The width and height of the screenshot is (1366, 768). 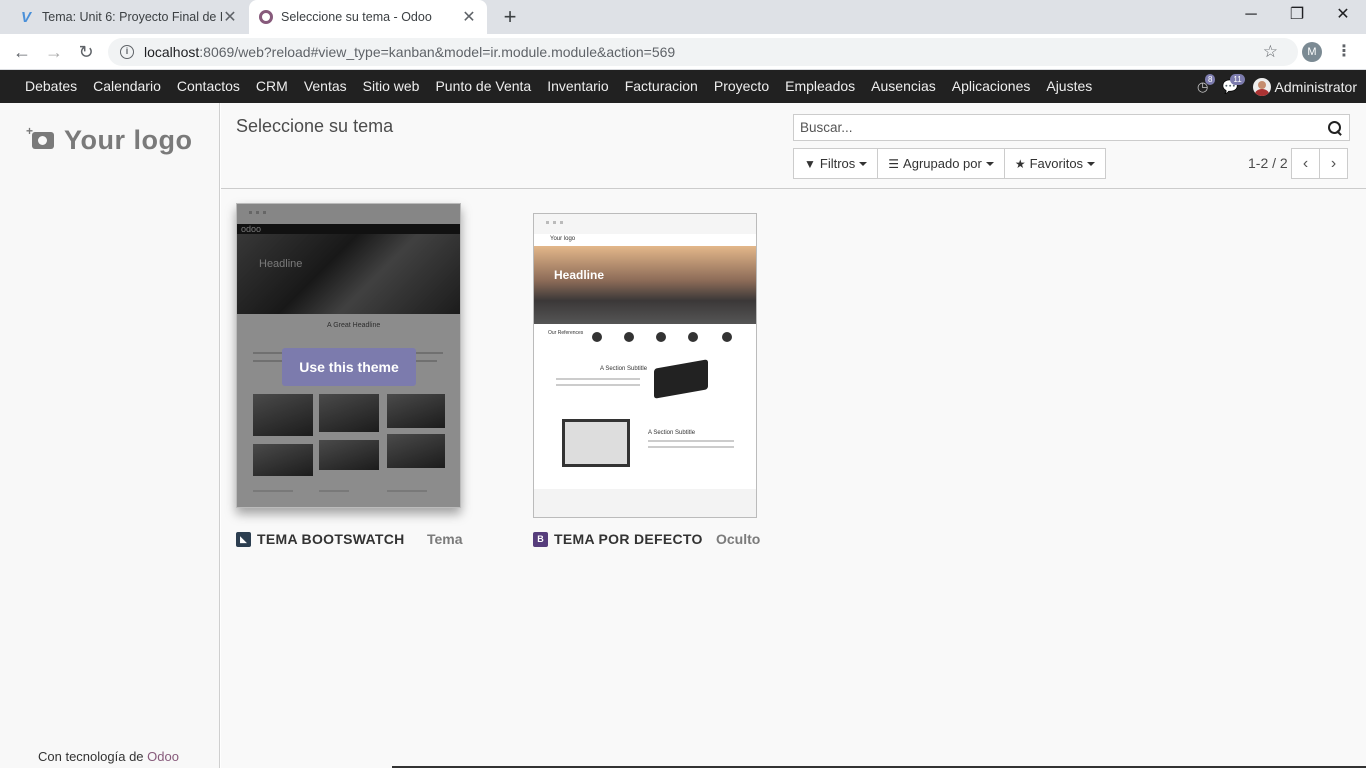 I want to click on search-box, so click(x=1071, y=127).